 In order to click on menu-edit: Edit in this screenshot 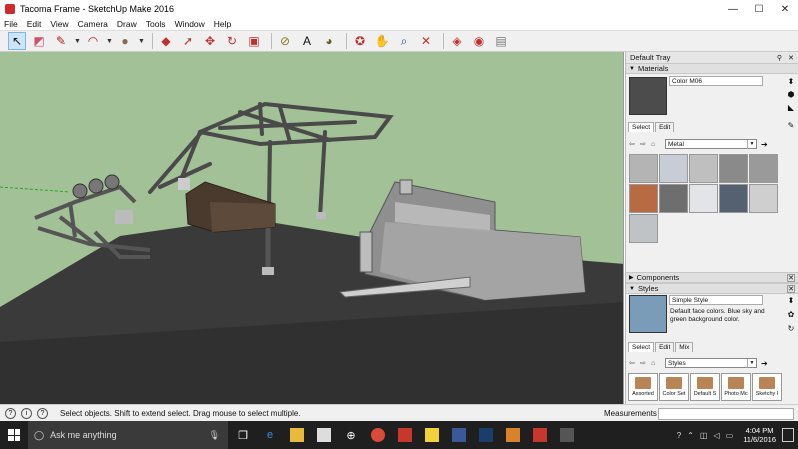, I will do `click(34, 24)`.